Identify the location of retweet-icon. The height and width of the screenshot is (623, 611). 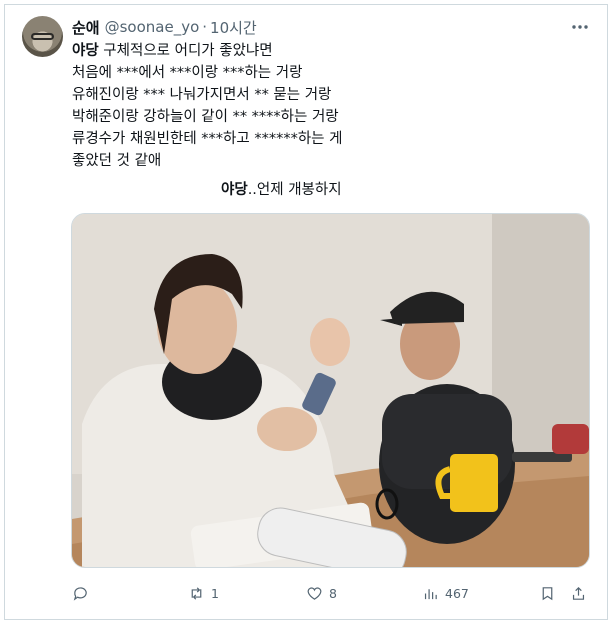
(196, 593).